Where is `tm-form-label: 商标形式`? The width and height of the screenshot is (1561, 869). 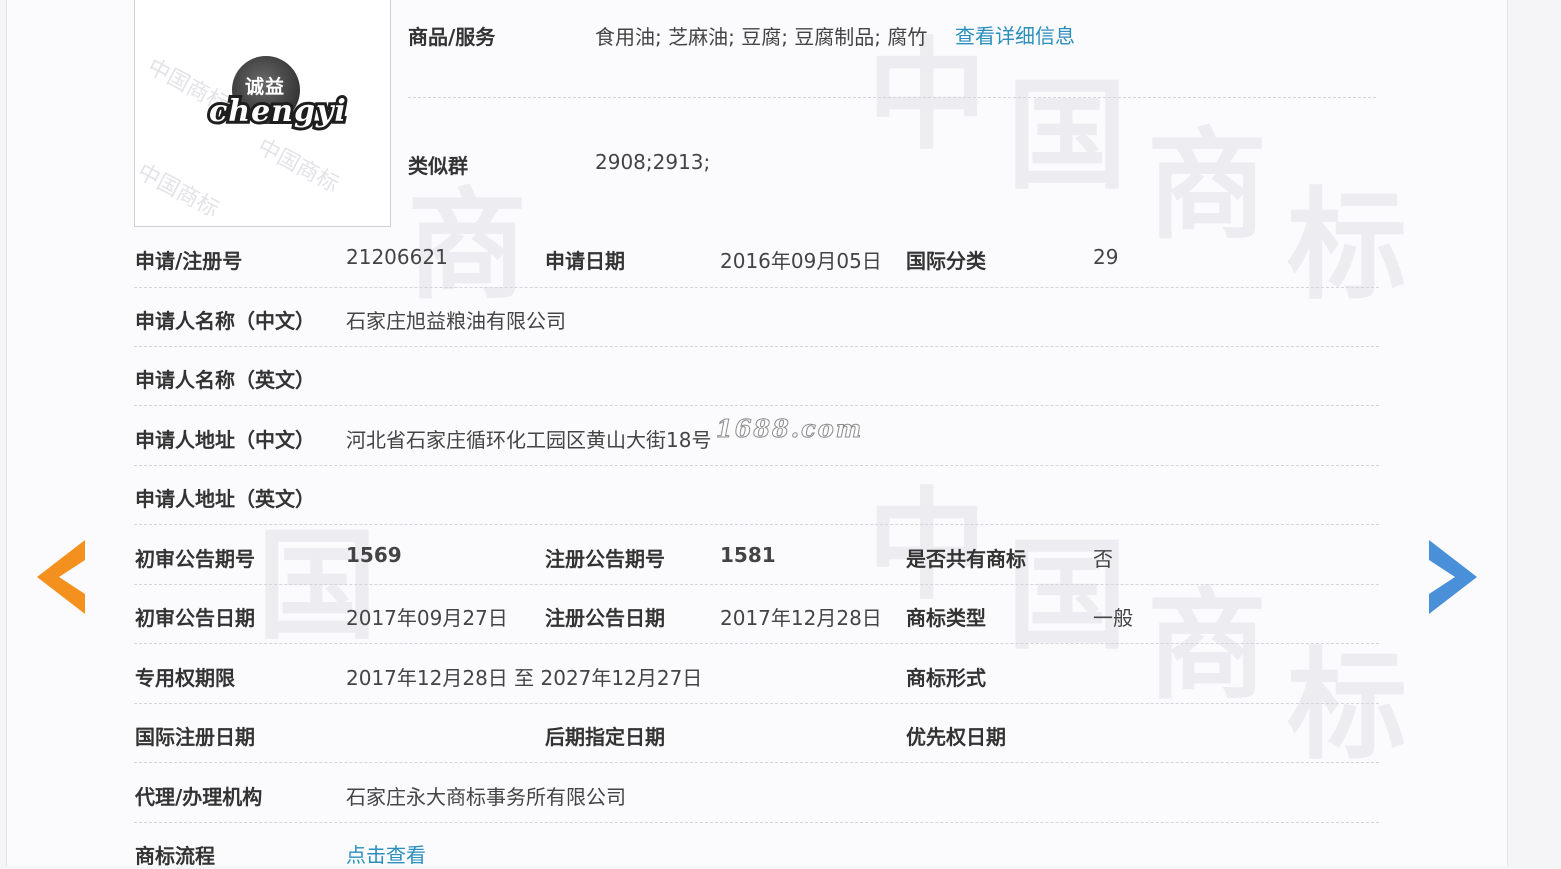 tm-form-label: 商标形式 is located at coordinates (946, 678).